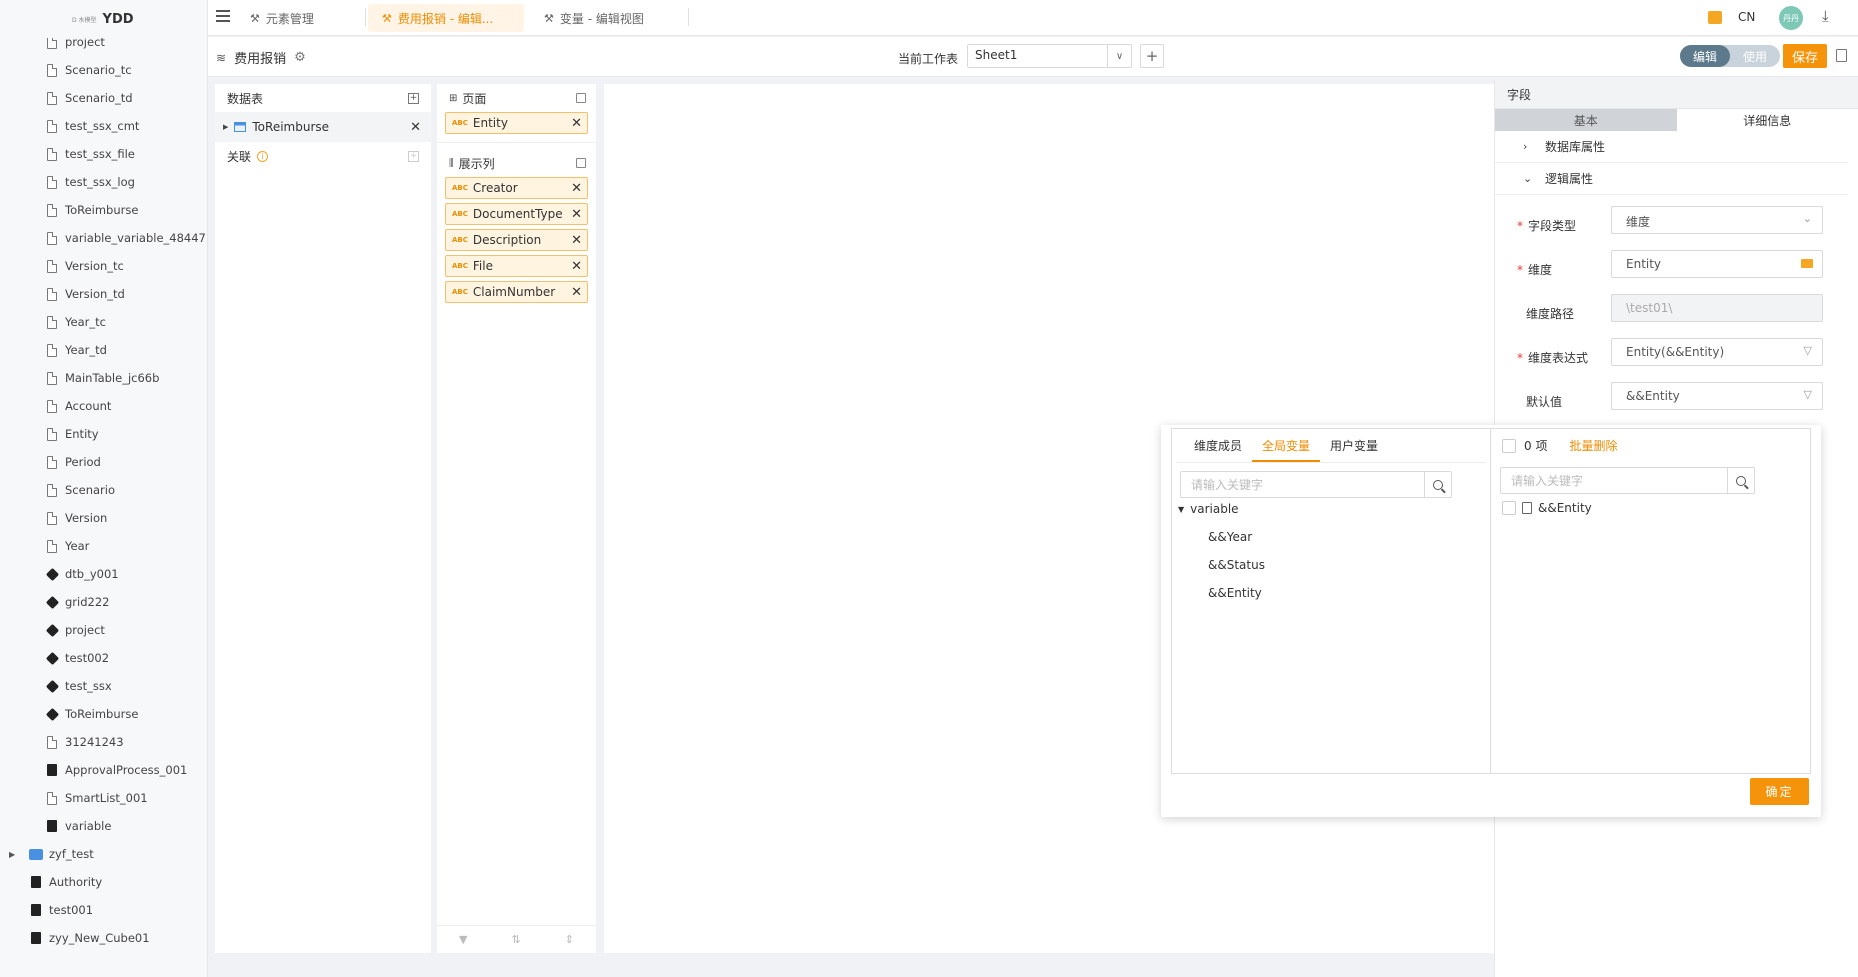  What do you see at coordinates (263, 156) in the screenshot?
I see `info-icon: i` at bounding box center [263, 156].